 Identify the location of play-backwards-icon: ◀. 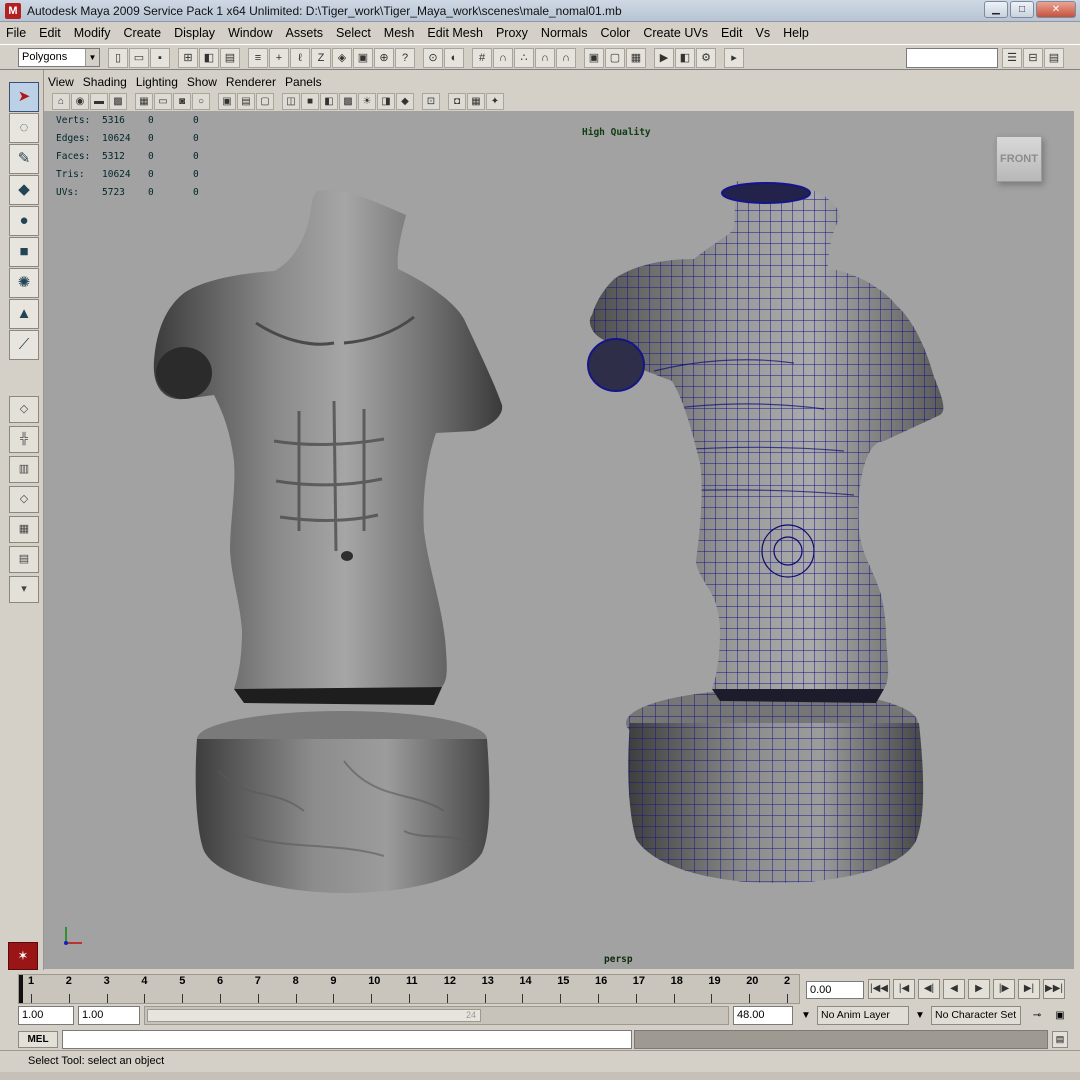
(954, 989).